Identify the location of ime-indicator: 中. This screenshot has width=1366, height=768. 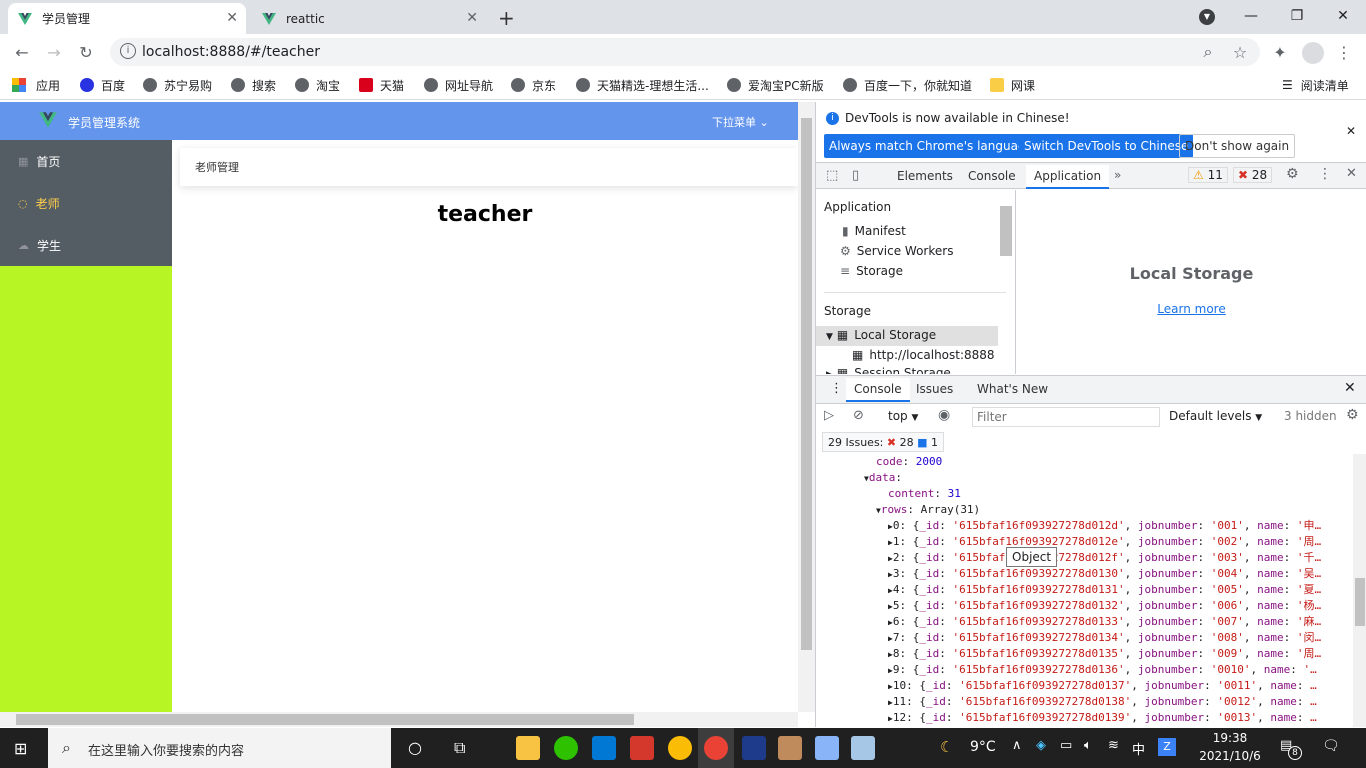
(1138, 748).